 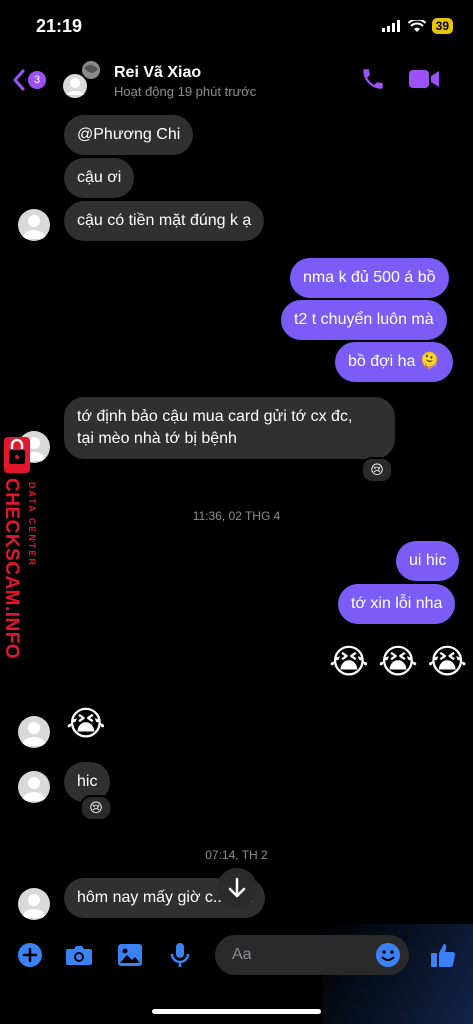 I want to click on video-icon, so click(x=424, y=79).